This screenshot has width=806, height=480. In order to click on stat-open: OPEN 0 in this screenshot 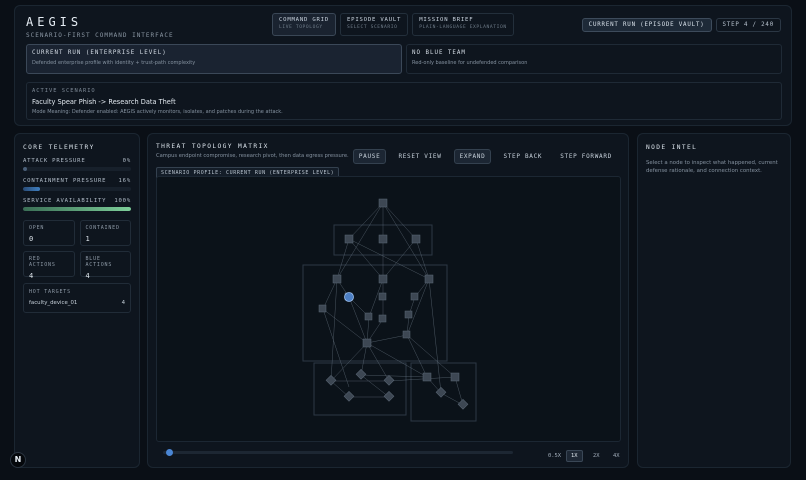, I will do `click(49, 233)`.